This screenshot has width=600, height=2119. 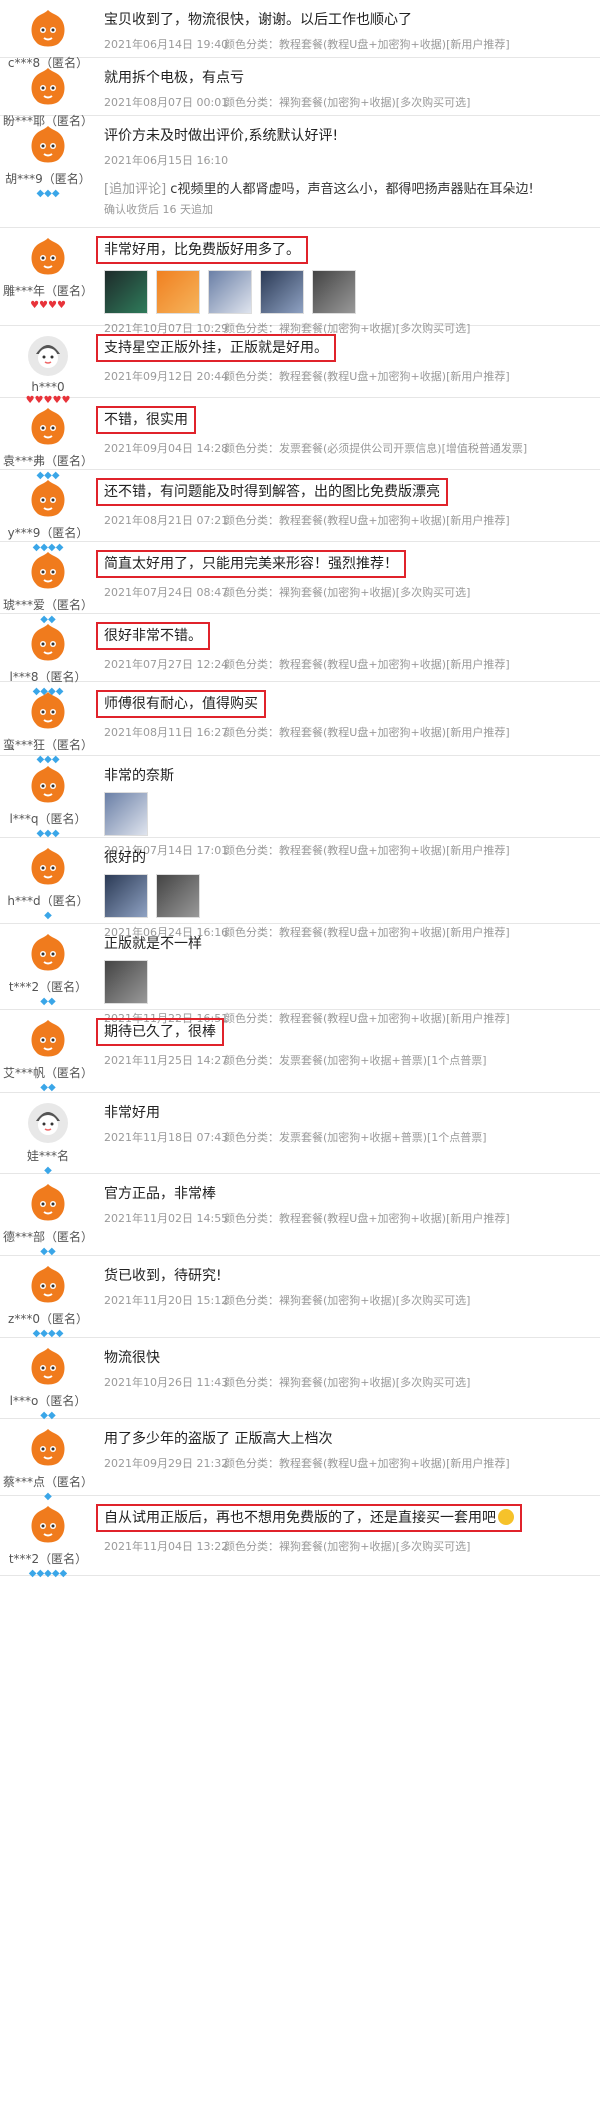 I want to click on review-text: 非常好用, so click(x=132, y=1113).